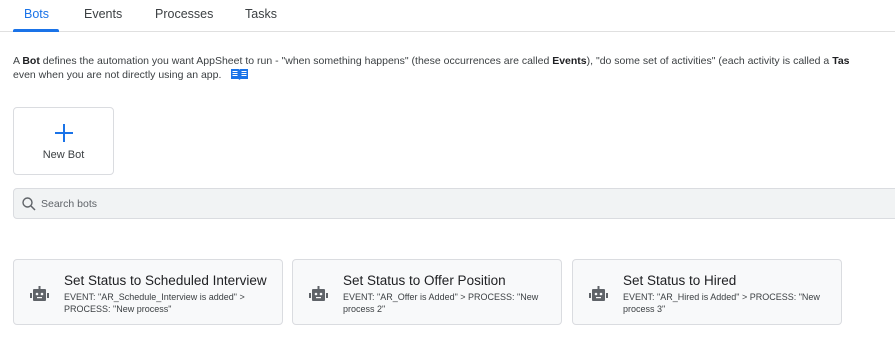  I want to click on bot-title: Set Status to Hired, so click(680, 280).